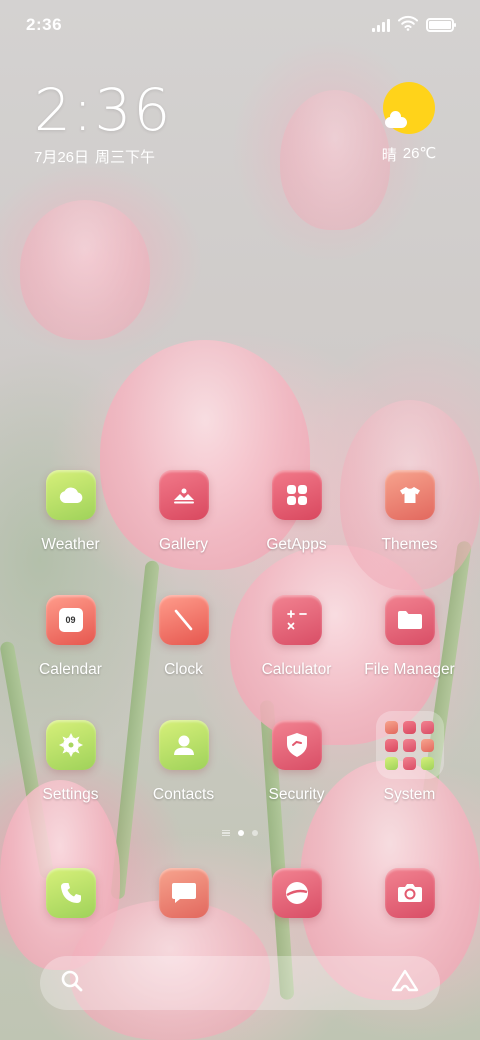 This screenshot has width=480, height=1040. What do you see at coordinates (183, 657) in the screenshot?
I see `app-clock: Clock` at bounding box center [183, 657].